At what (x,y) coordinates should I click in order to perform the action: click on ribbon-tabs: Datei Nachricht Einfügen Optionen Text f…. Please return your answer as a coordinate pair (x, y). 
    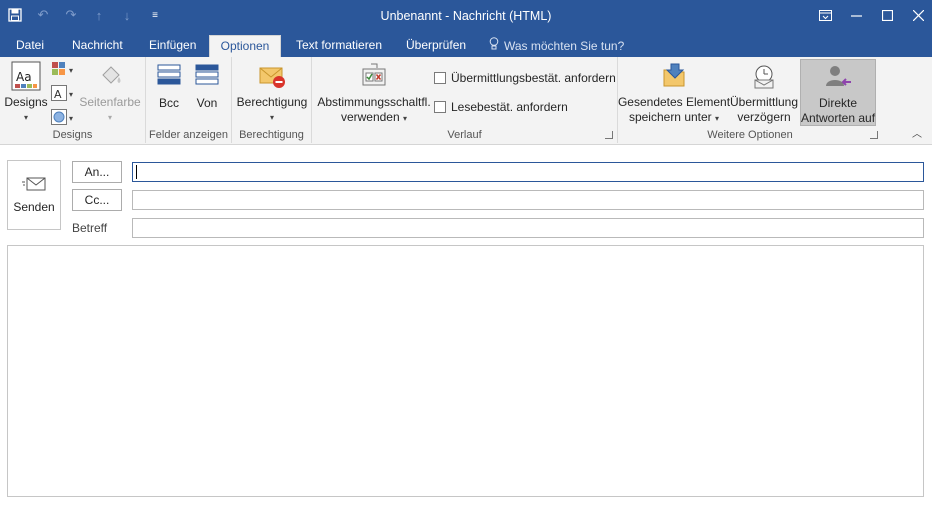
    Looking at the image, I should click on (466, 44).